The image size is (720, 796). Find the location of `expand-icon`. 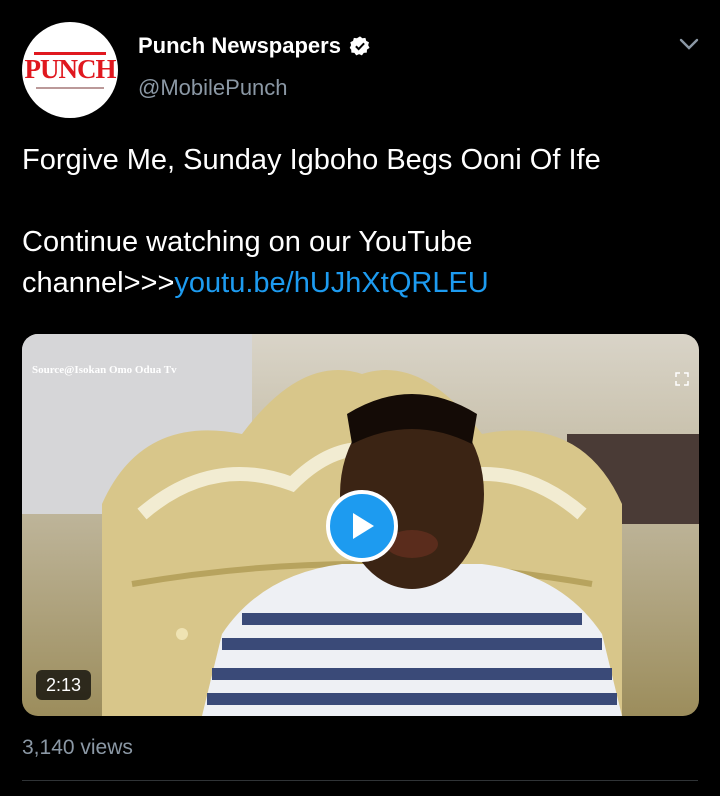

expand-icon is located at coordinates (682, 379).